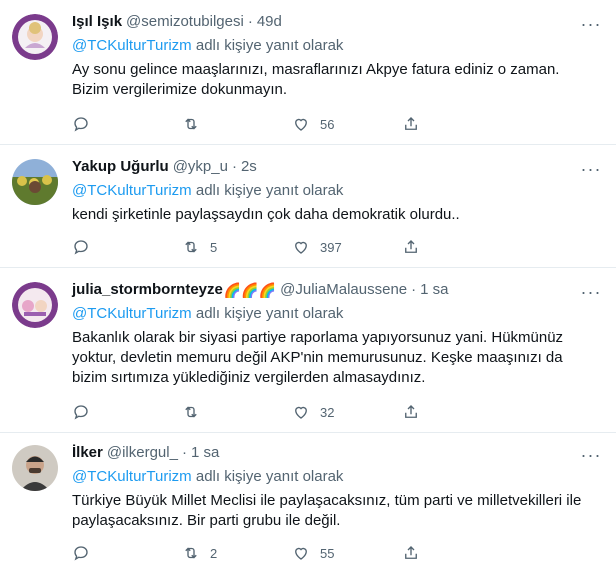  What do you see at coordinates (343, 290) in the screenshot?
I see `user-handle: @JuliaMalaussene` at bounding box center [343, 290].